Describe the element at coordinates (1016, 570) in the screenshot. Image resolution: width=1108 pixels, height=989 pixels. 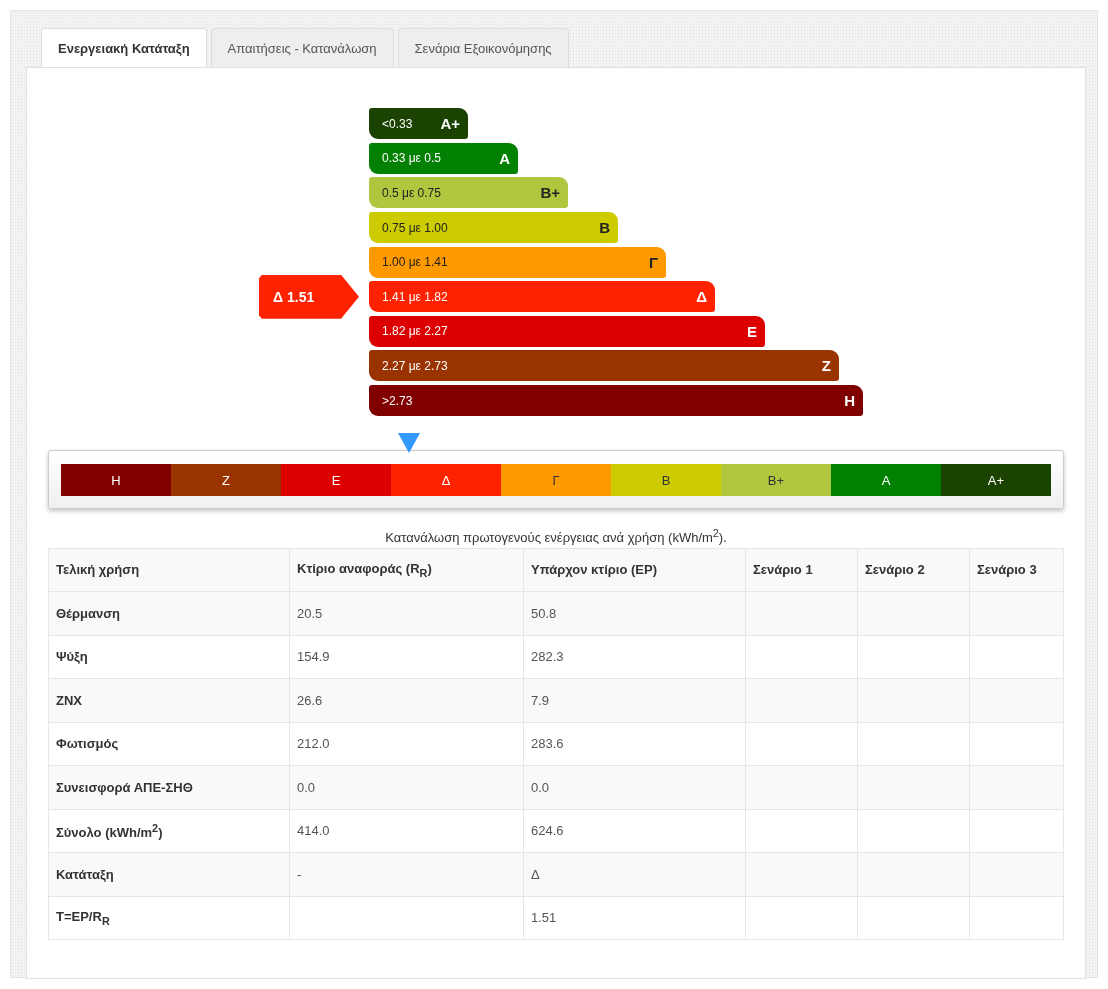
I see `column-header: Σενάριο 3` at that location.